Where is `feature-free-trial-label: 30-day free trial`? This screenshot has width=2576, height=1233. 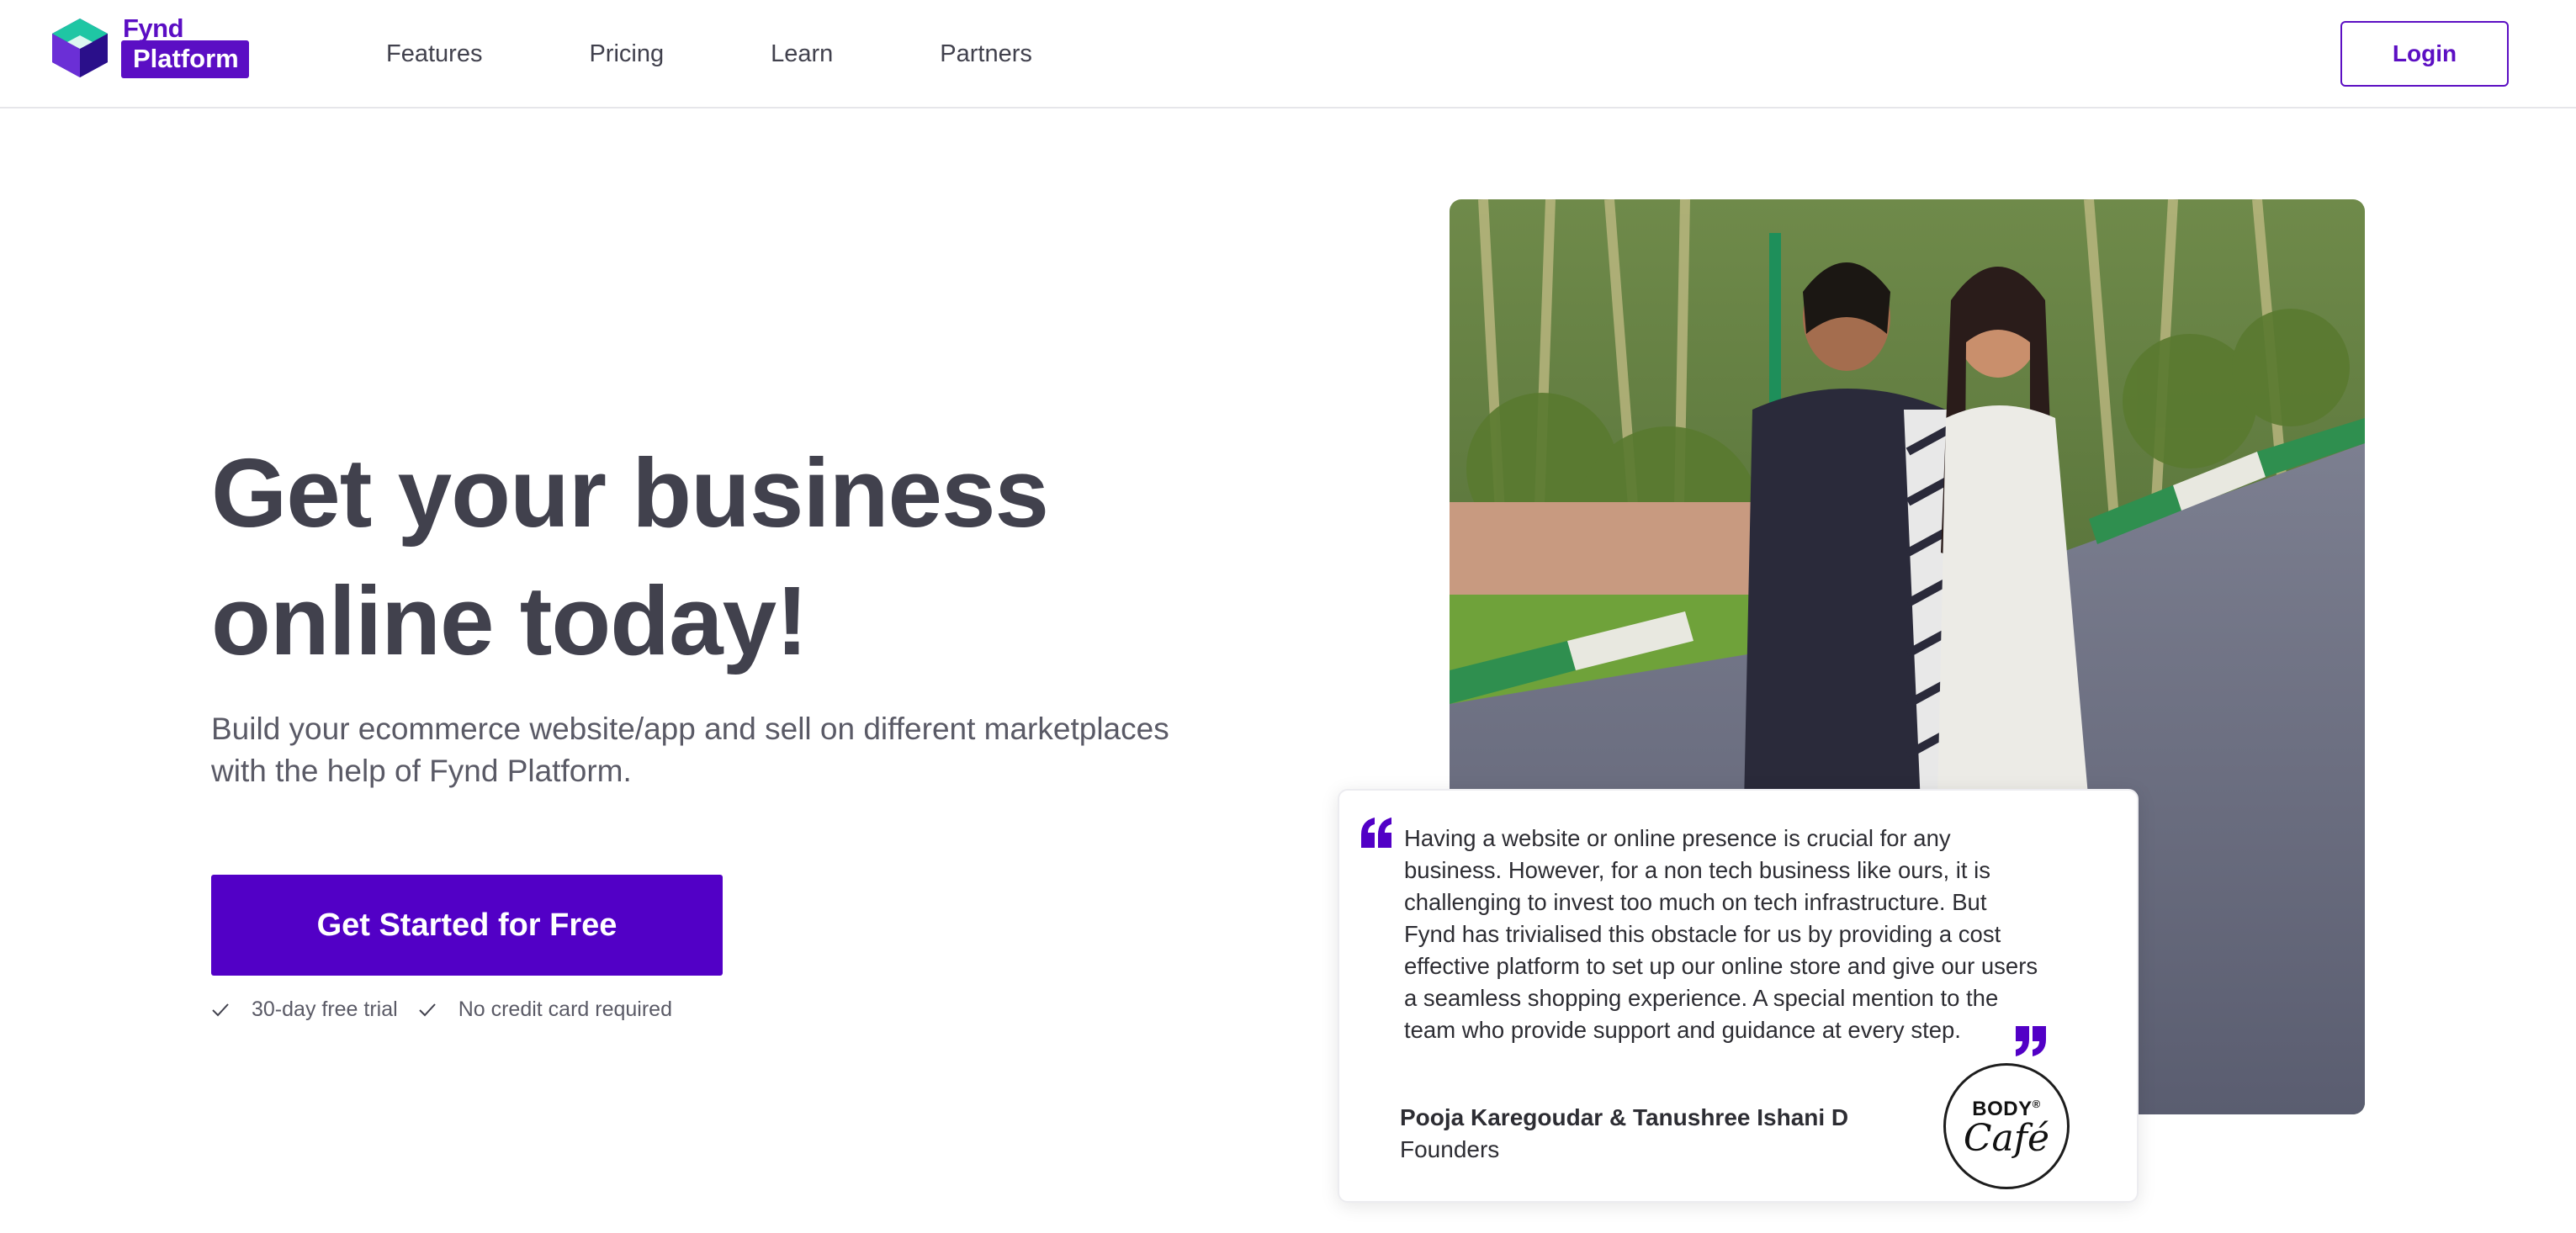
feature-free-trial-label: 30-day free trial is located at coordinates (325, 1009).